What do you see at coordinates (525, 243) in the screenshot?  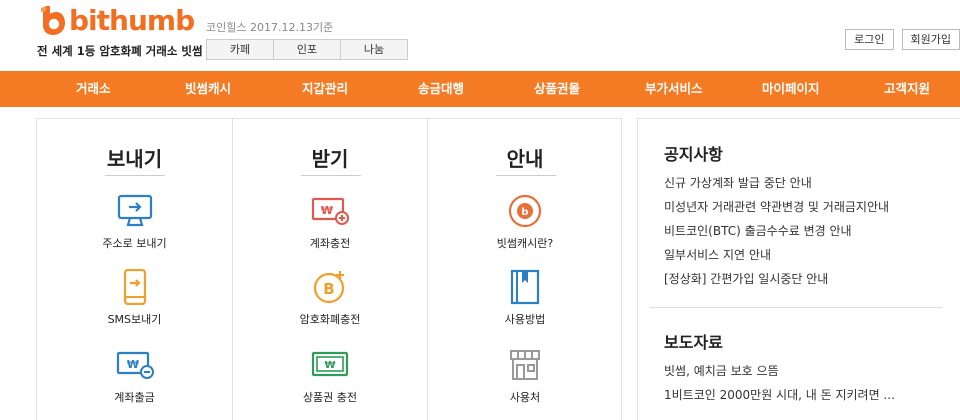 I see `item-label: 빗썸캐시란?` at bounding box center [525, 243].